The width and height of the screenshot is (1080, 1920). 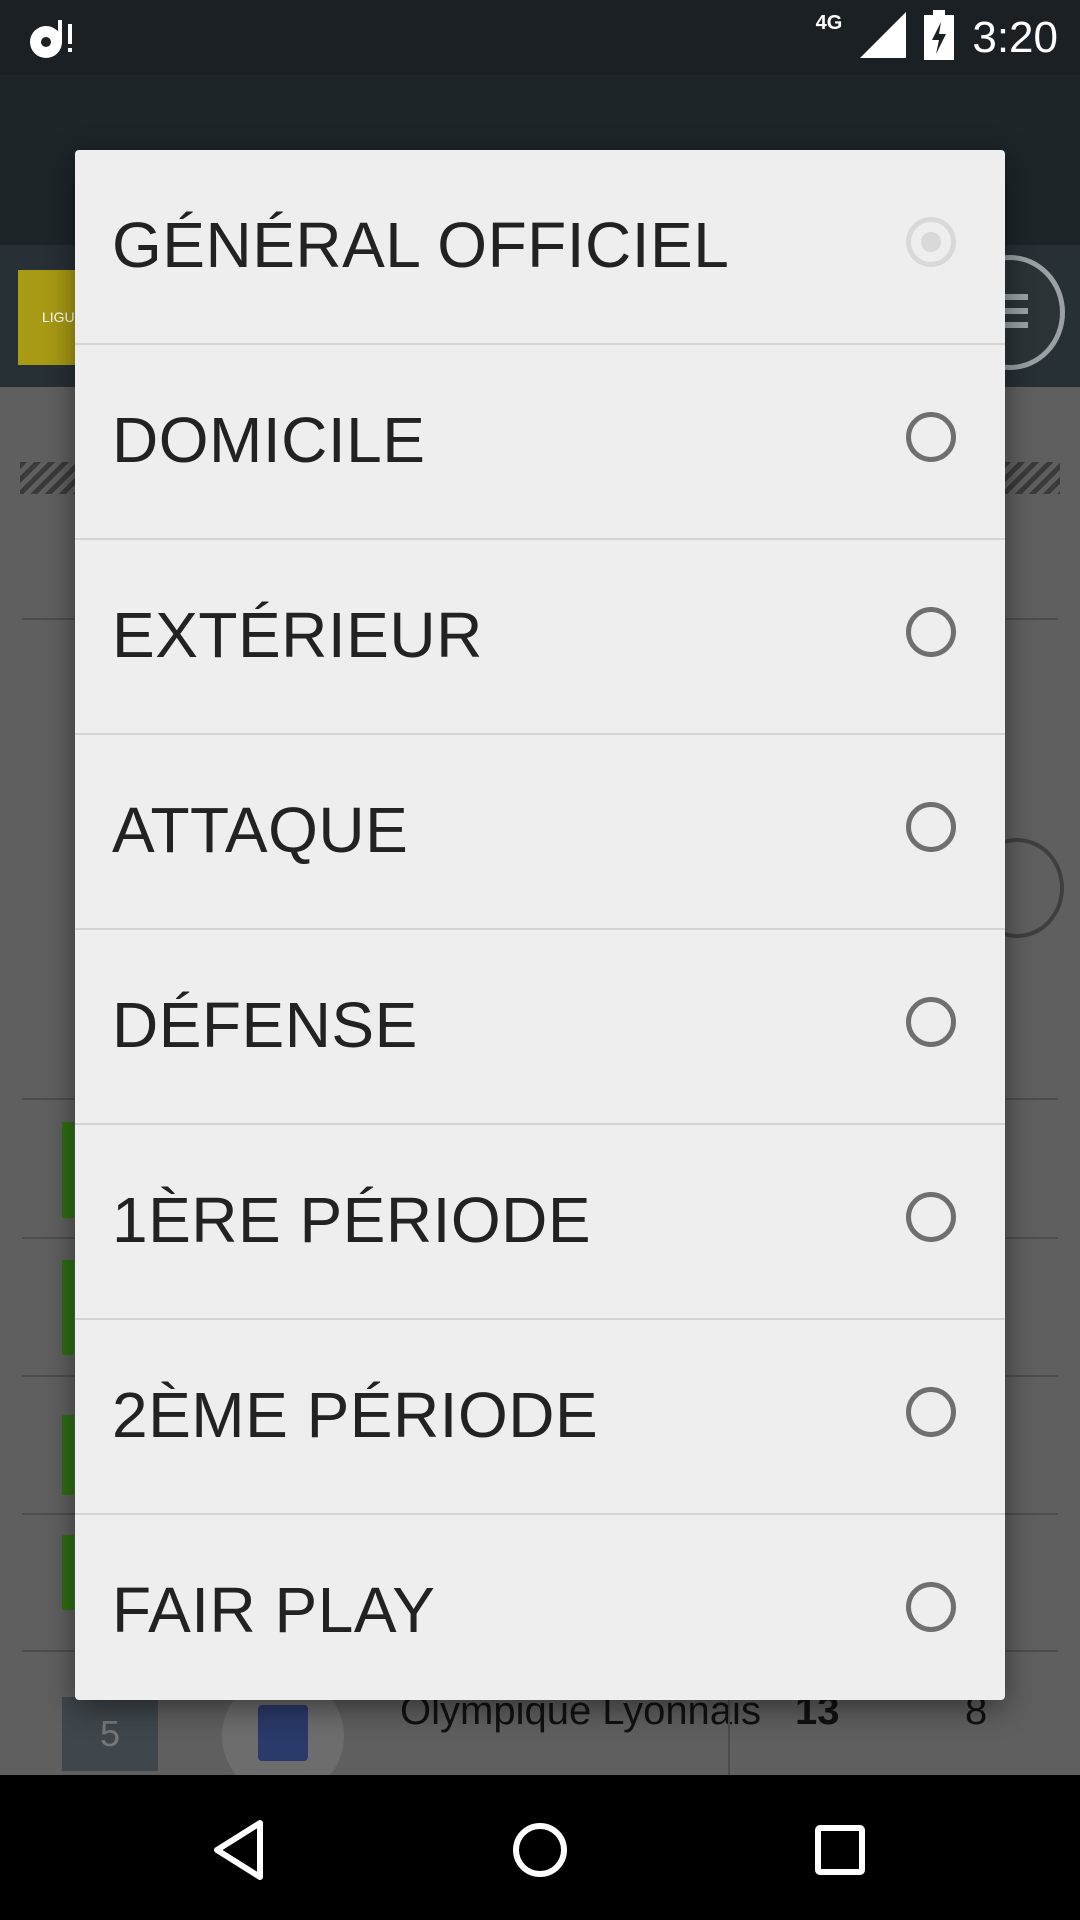 What do you see at coordinates (829, 23) in the screenshot?
I see `network-type-label: 4G` at bounding box center [829, 23].